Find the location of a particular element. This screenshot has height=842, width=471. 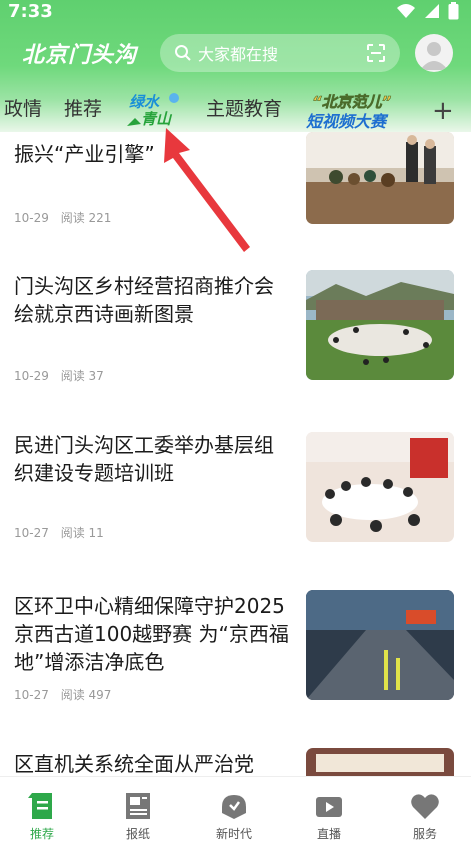

image-night-road-cleaning is located at coordinates (380, 645).